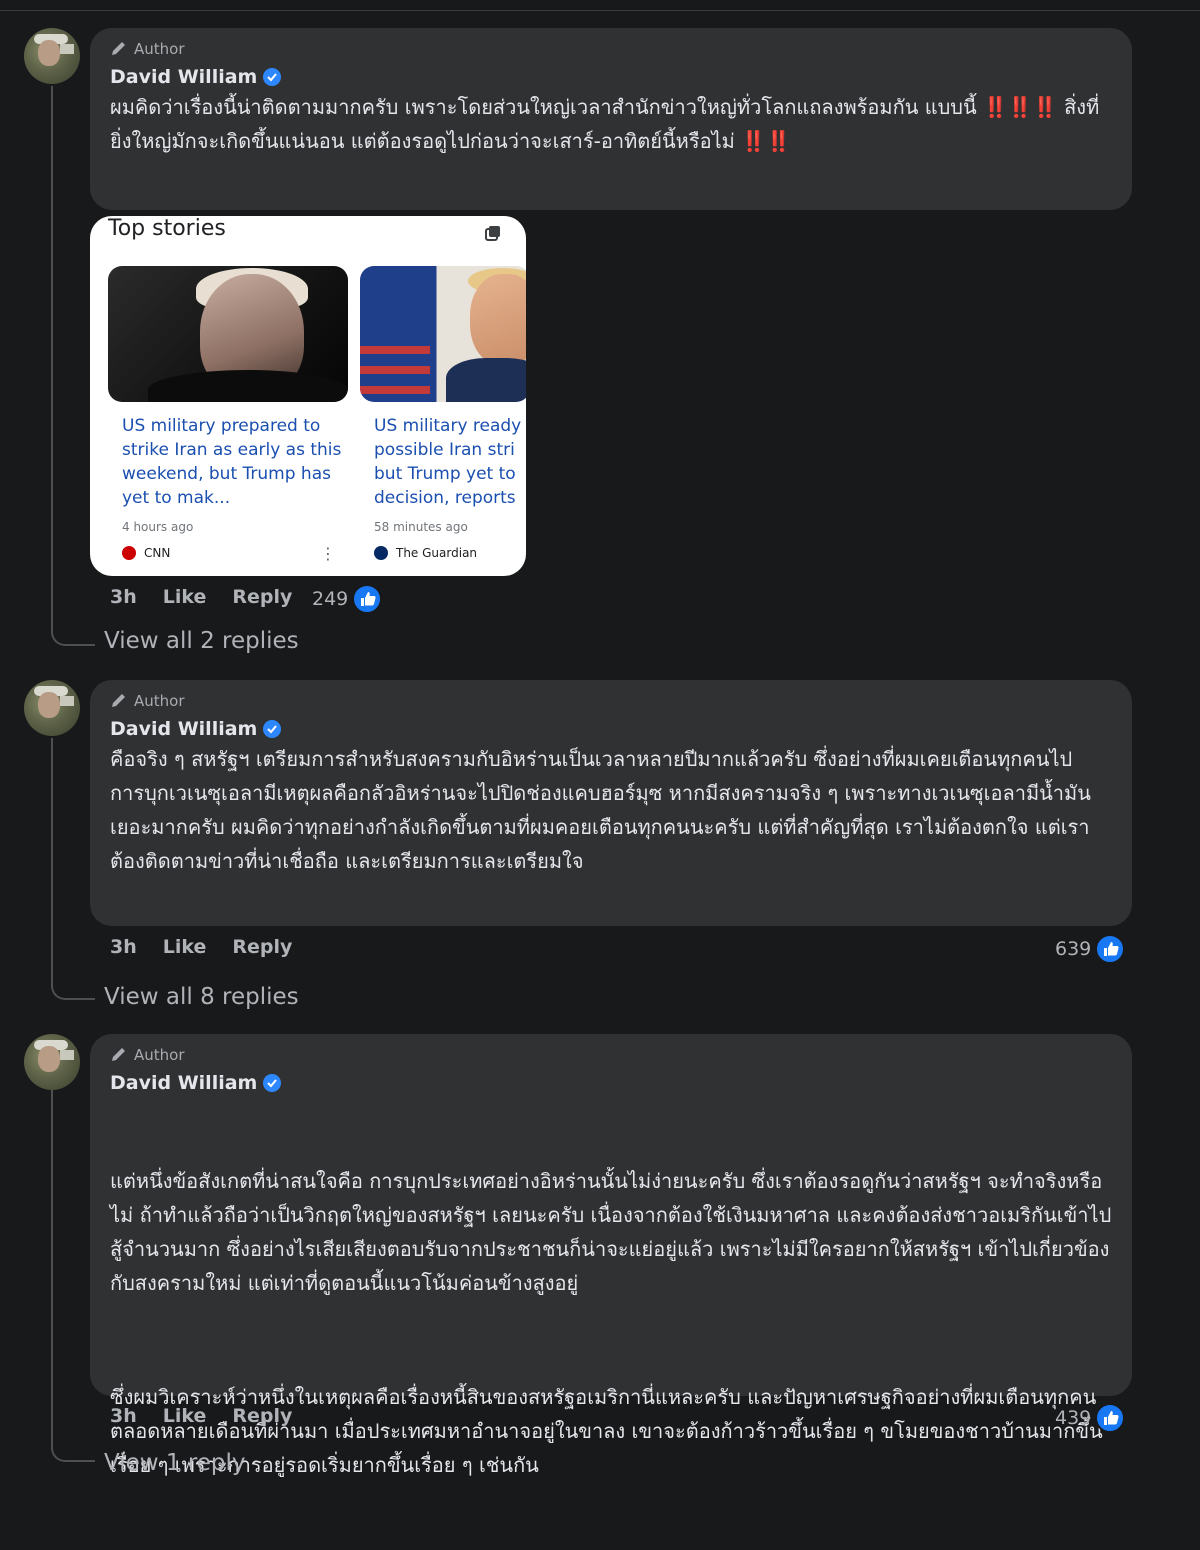 Image resolution: width=1200 pixels, height=1550 pixels. I want to click on view-replies-link: View all 2 replies, so click(201, 641).